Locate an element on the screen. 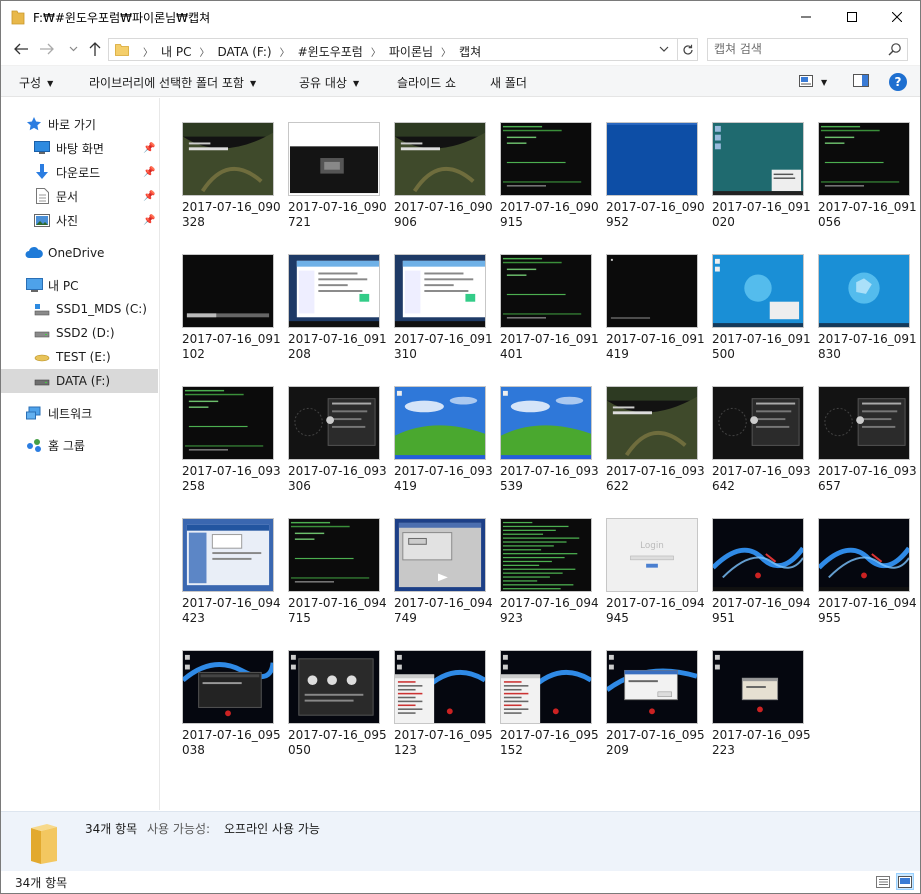  file-item: 2017-07-16_094951 is located at coordinates (764, 583).